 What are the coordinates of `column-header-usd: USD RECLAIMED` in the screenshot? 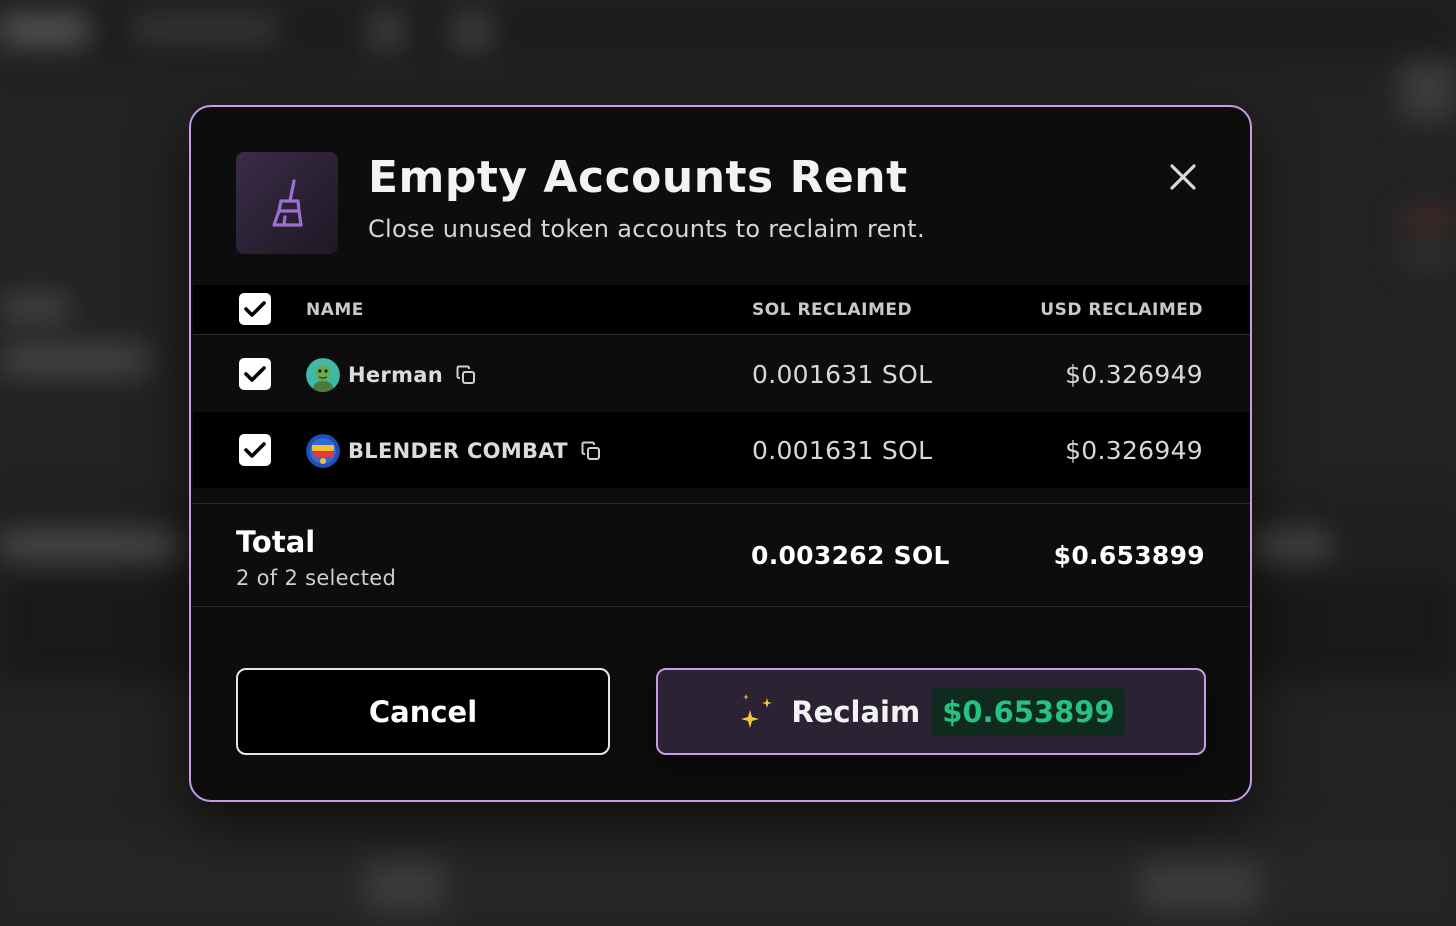 It's located at (1121, 310).